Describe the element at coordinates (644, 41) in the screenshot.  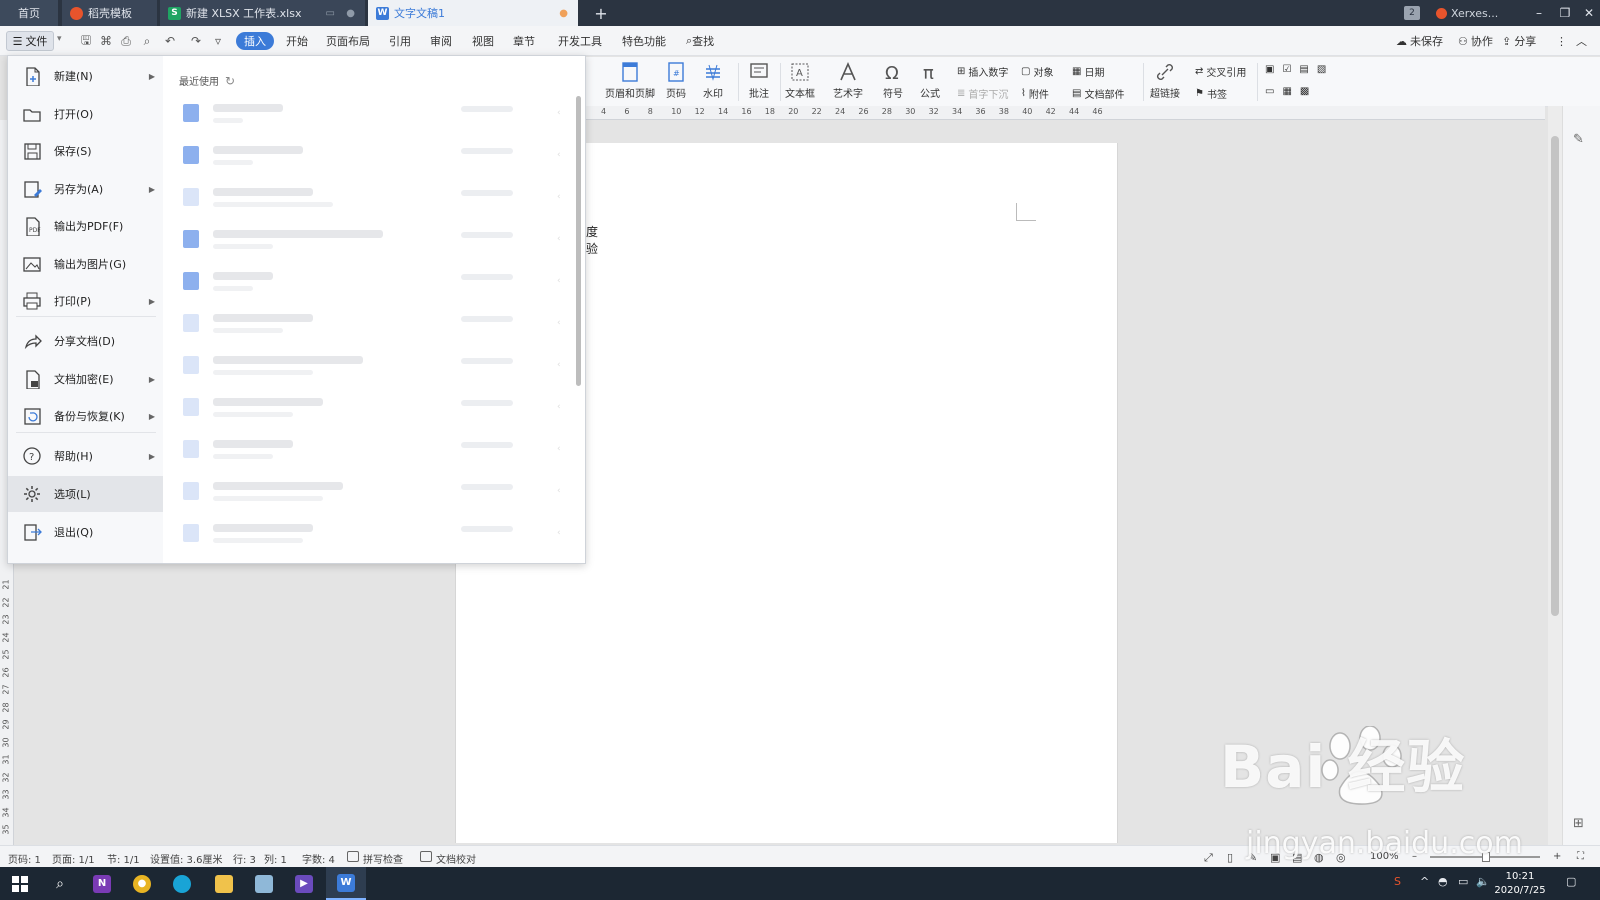
I see `tab-special-features: 特色功能` at that location.